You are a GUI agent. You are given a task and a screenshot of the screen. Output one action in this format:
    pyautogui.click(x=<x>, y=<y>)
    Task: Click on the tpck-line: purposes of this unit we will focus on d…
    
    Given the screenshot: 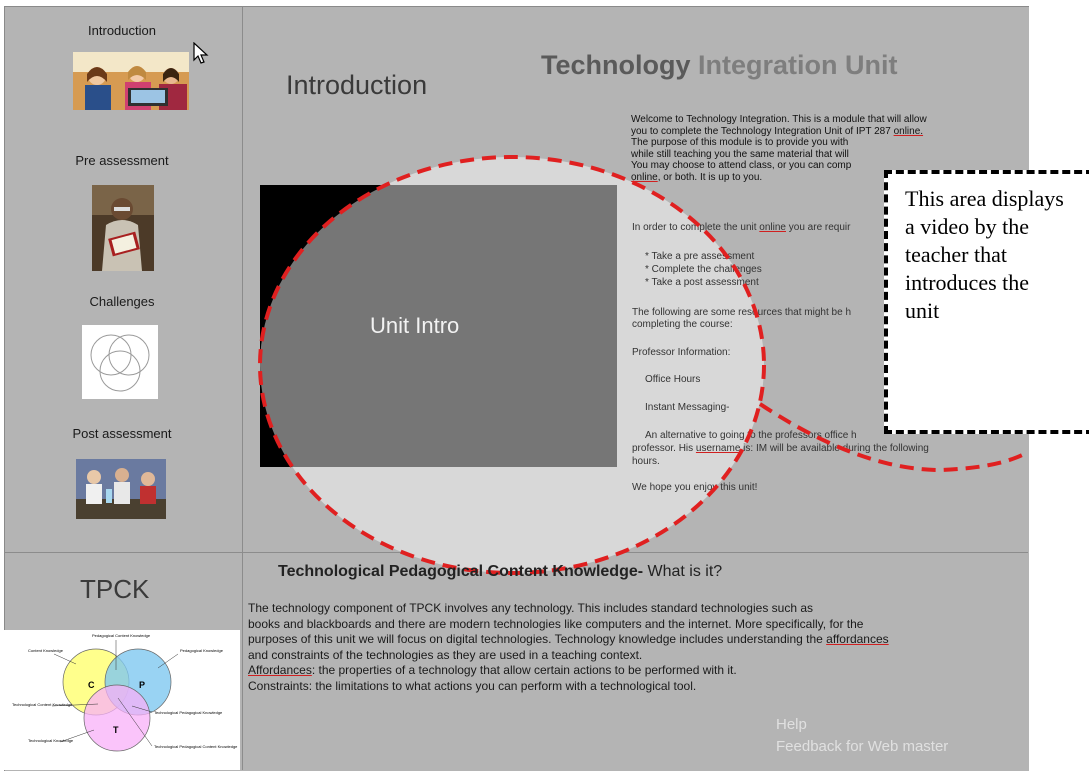 What is the action you would take?
    pyautogui.click(x=568, y=639)
    